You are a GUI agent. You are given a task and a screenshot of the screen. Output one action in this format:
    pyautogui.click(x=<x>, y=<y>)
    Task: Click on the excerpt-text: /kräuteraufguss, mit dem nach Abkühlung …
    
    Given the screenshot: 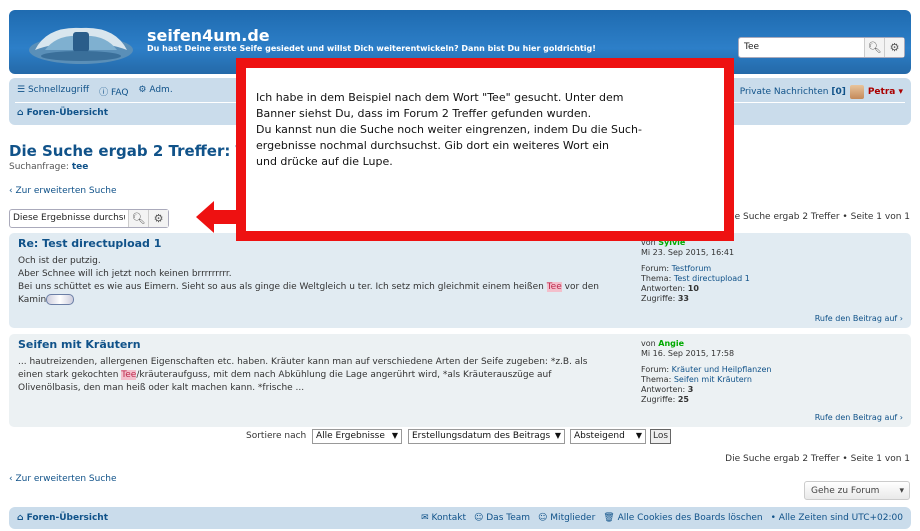 What is the action you would take?
    pyautogui.click(x=344, y=375)
    